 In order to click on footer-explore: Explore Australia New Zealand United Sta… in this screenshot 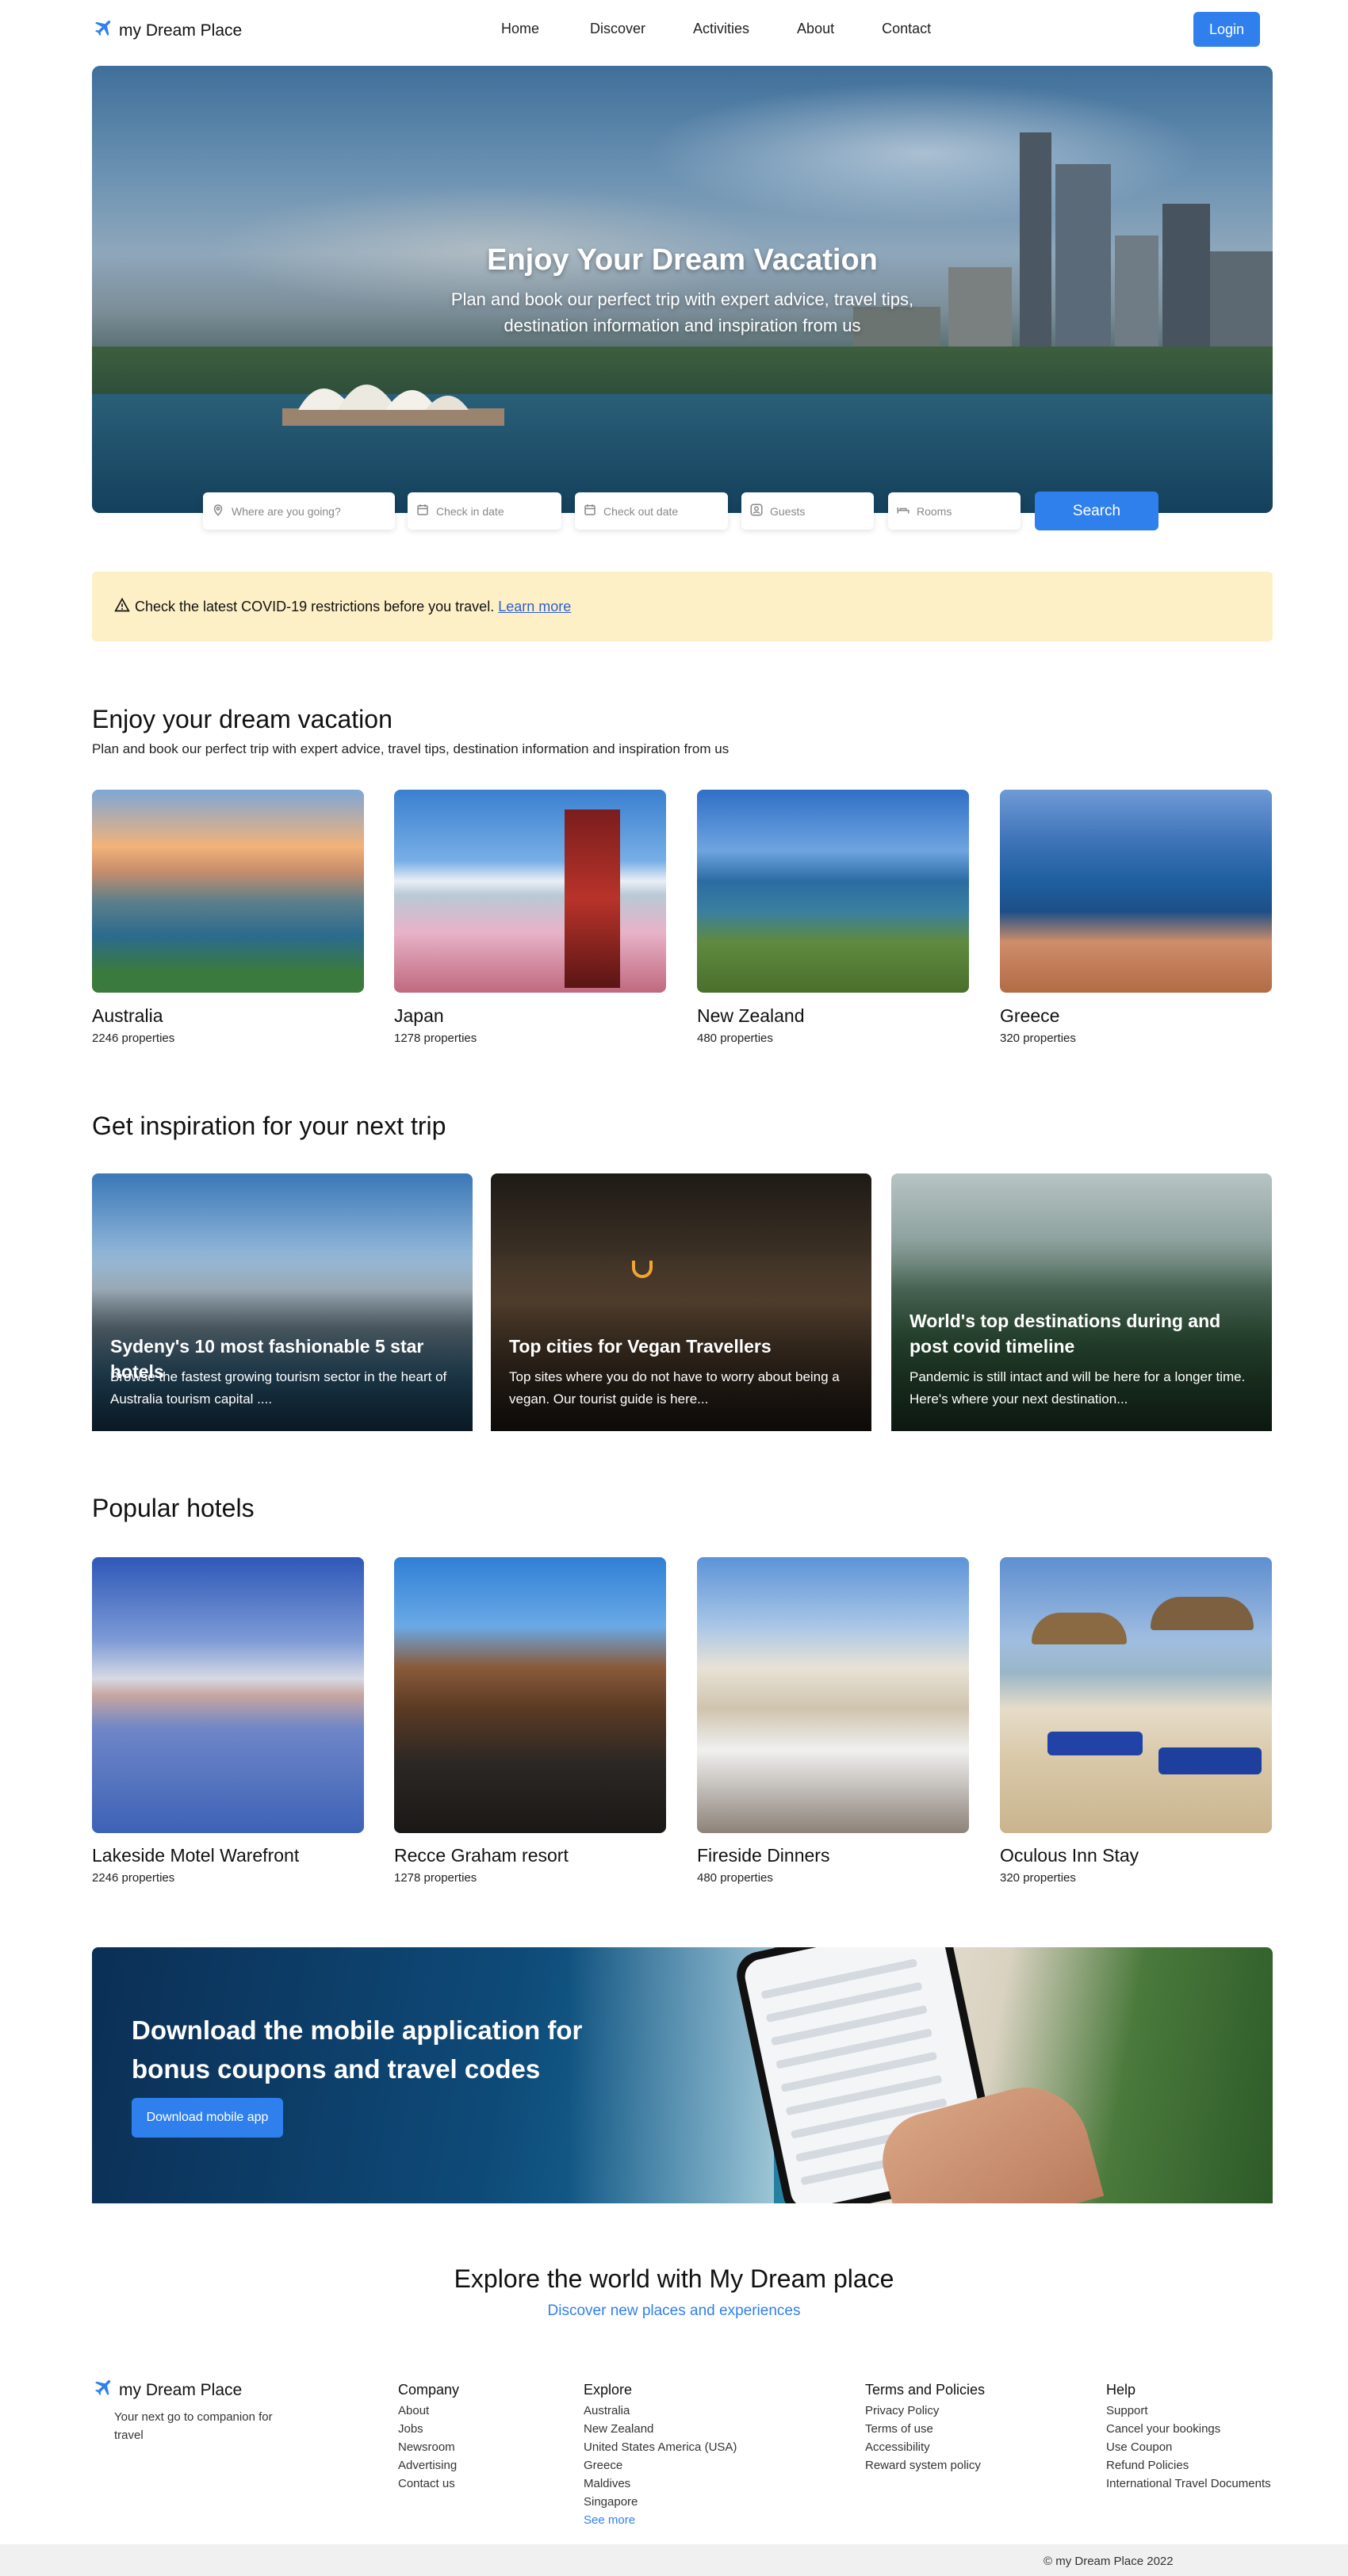, I will do `click(660, 2455)`.